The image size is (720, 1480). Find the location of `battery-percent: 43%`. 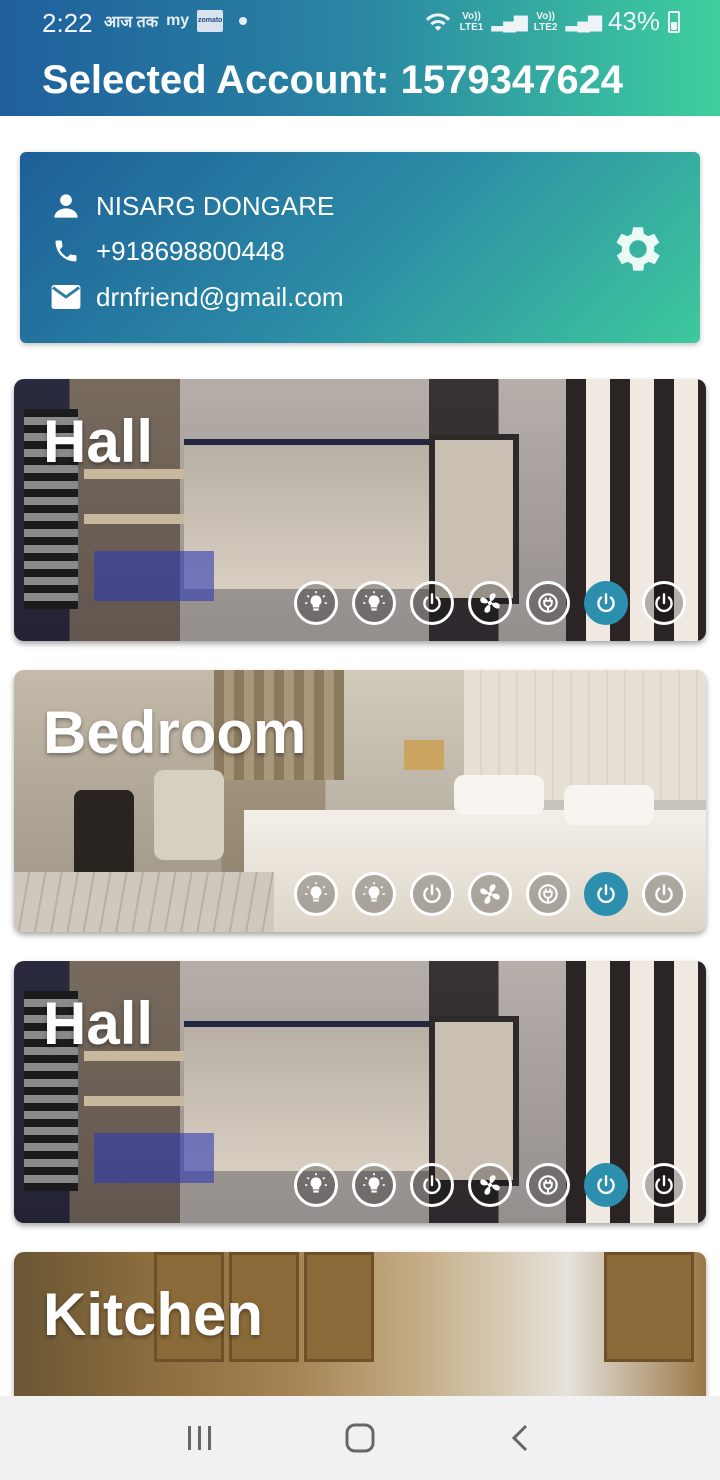

battery-percent: 43% is located at coordinates (633, 21).